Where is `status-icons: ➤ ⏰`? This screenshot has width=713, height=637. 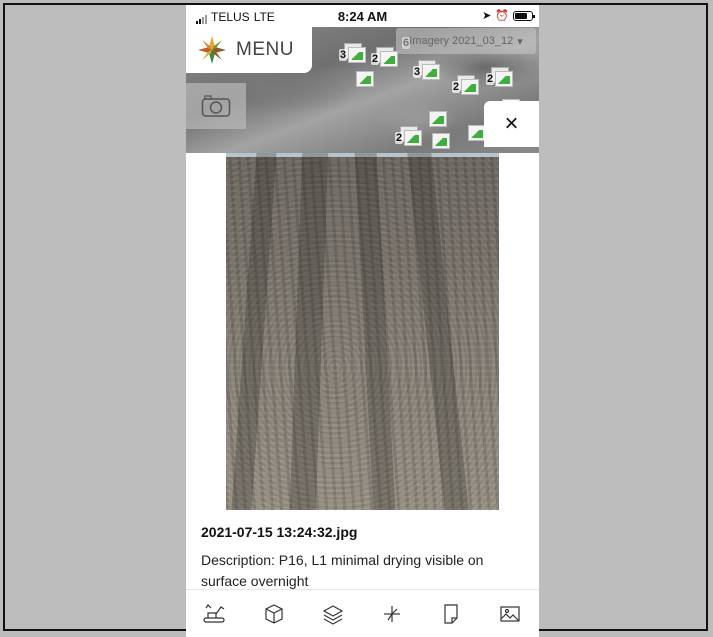 status-icons: ➤ ⏰ is located at coordinates (508, 15).